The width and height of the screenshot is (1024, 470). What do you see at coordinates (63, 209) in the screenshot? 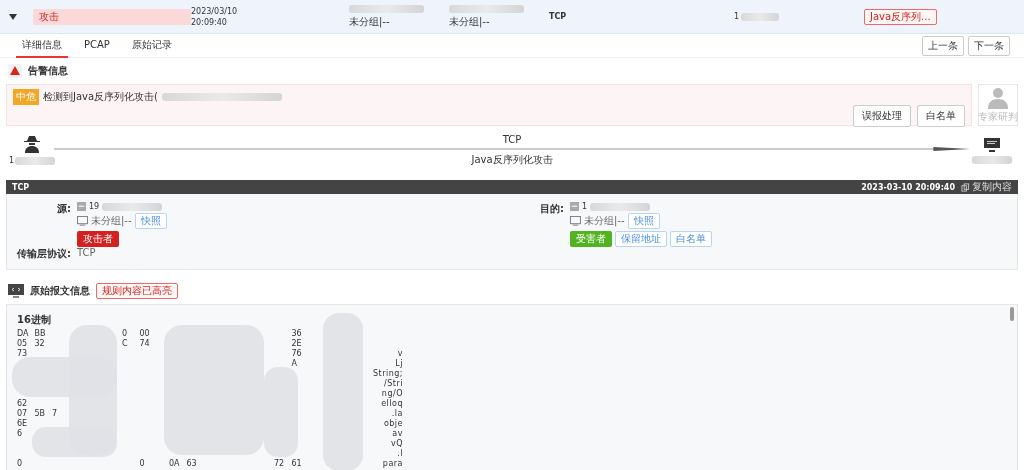
I see `field-label: 源:` at bounding box center [63, 209].